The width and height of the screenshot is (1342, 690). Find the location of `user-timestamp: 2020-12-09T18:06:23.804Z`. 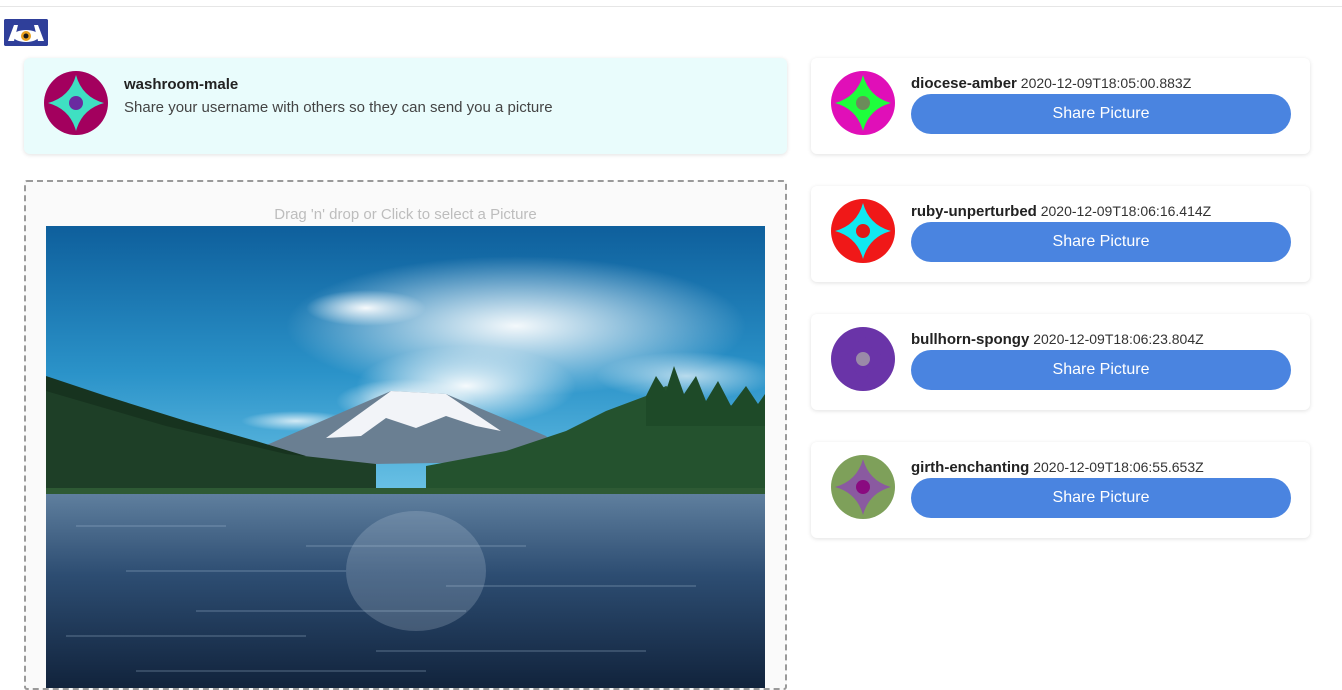

user-timestamp: 2020-12-09T18:06:23.804Z is located at coordinates (1118, 339).